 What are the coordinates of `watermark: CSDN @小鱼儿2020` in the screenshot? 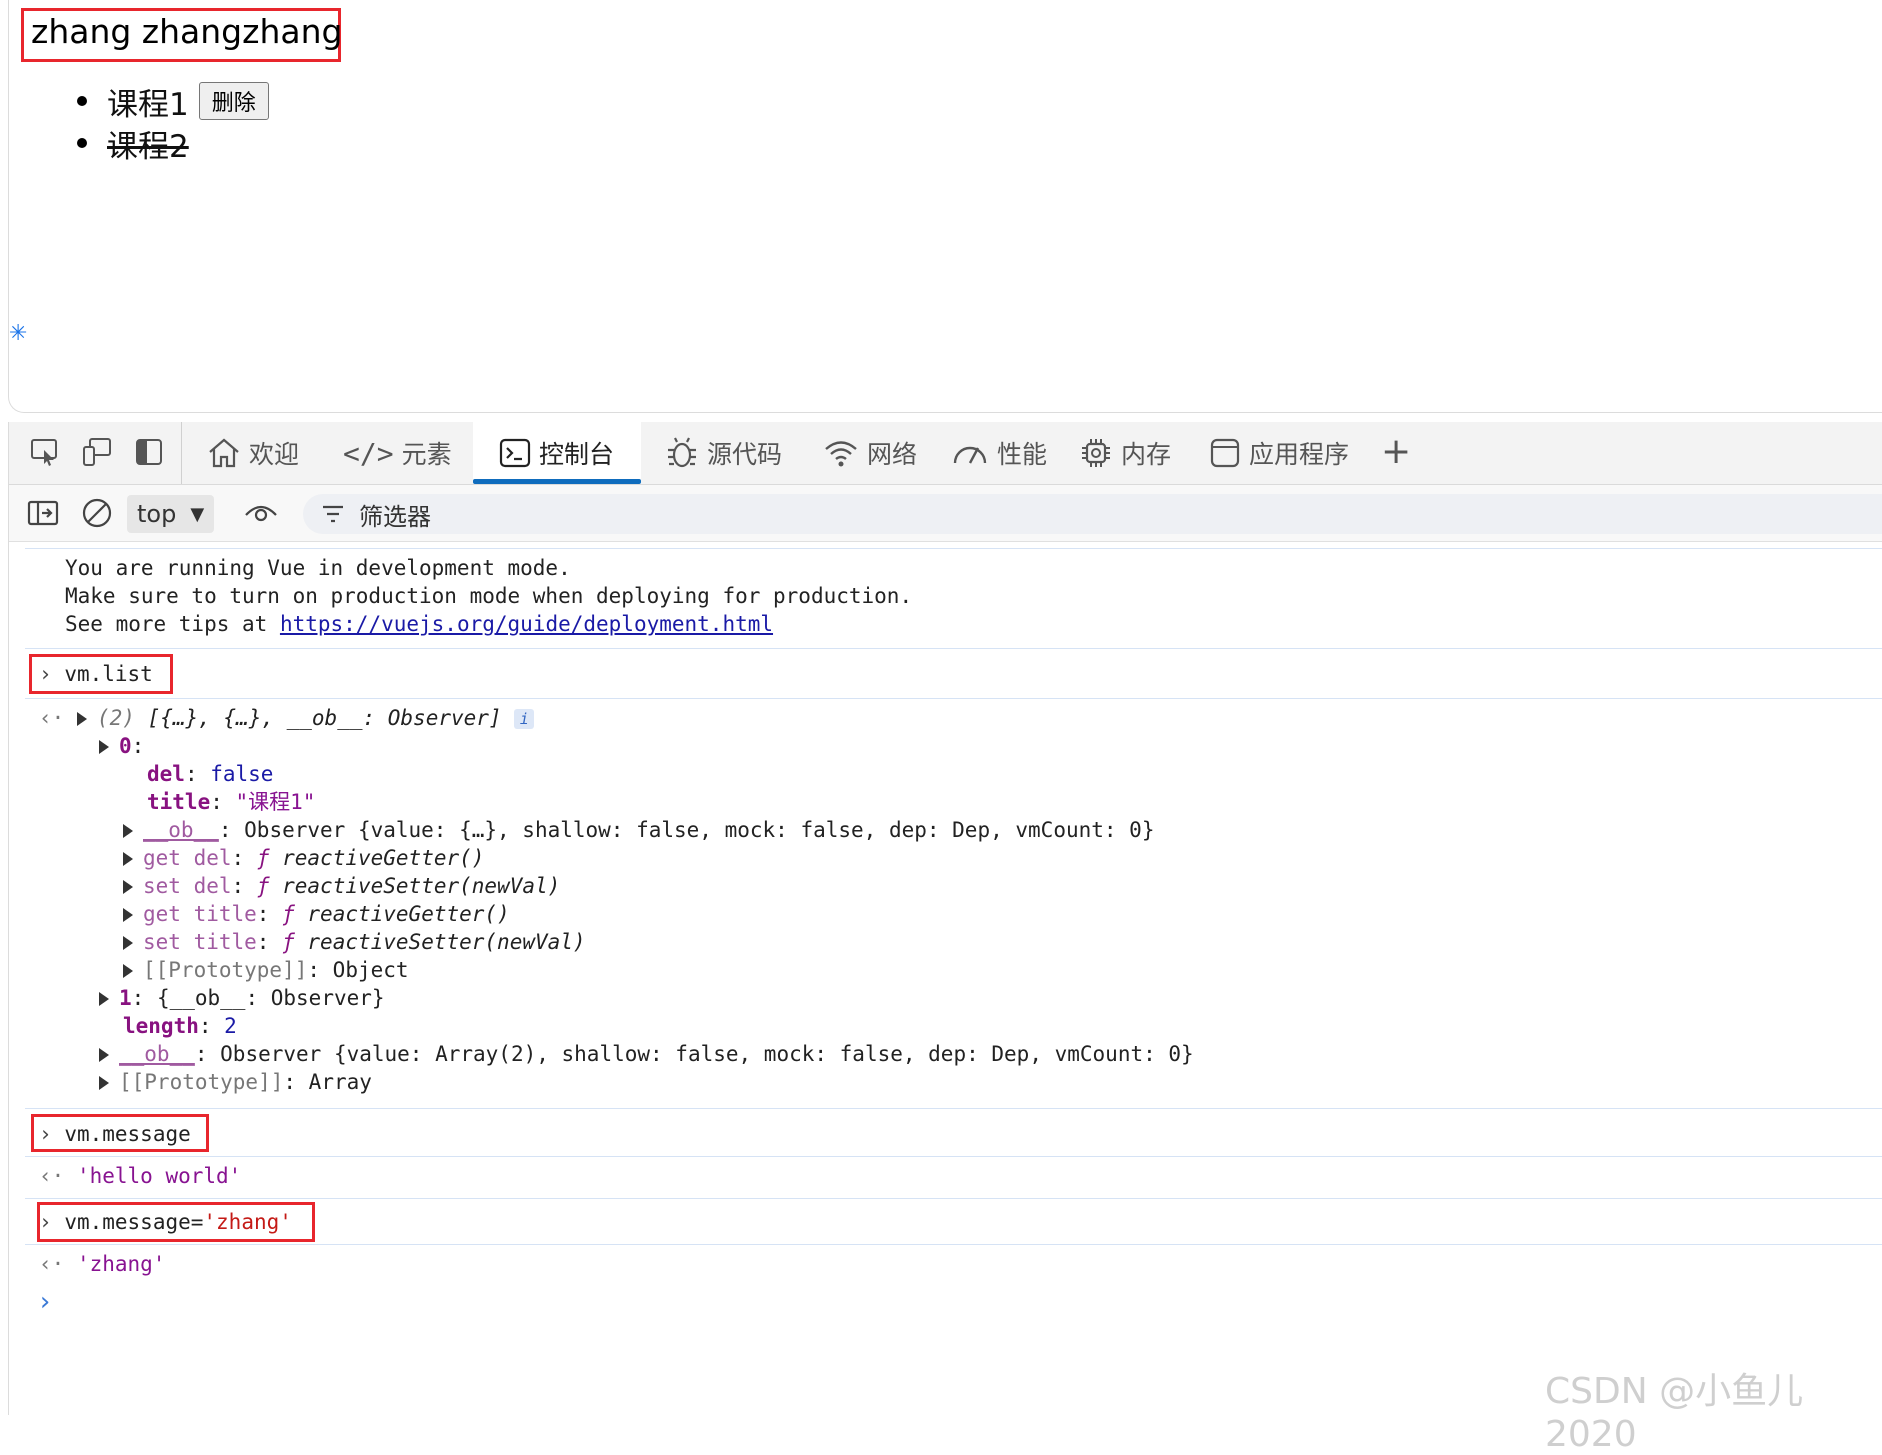 It's located at (1674, 1413).